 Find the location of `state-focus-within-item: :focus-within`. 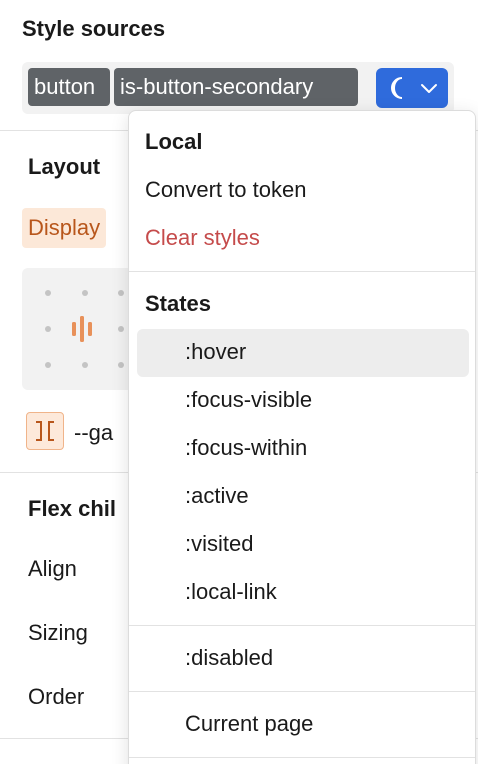

state-focus-within-item: :focus-within is located at coordinates (246, 448).